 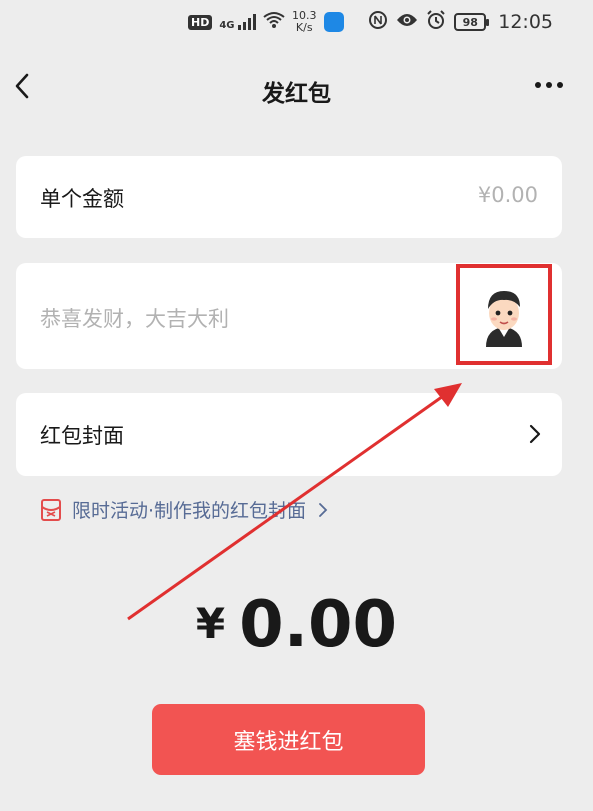 I want to click on red-packet-icon, so click(x=51, y=509).